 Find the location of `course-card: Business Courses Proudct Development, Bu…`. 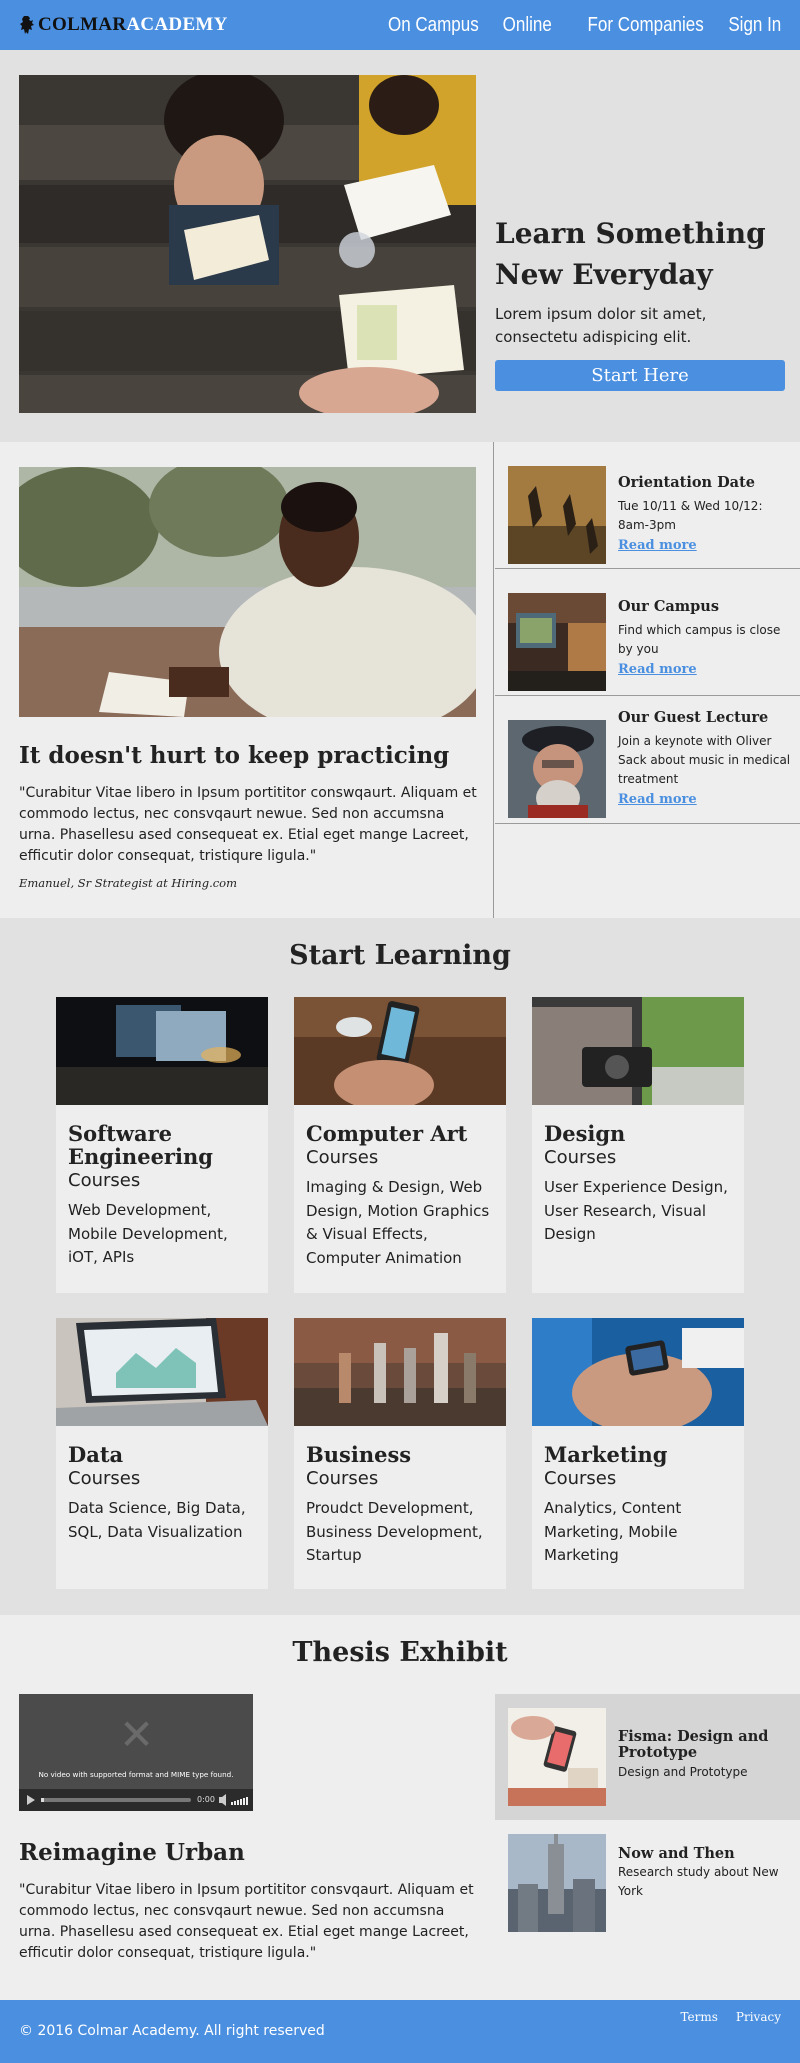

course-card: Business Courses Proudct Development, Bu… is located at coordinates (400, 1453).